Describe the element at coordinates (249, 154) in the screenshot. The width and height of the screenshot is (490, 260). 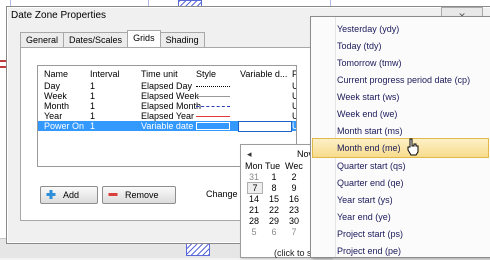
I see `previous-month-icon: ◂` at that location.